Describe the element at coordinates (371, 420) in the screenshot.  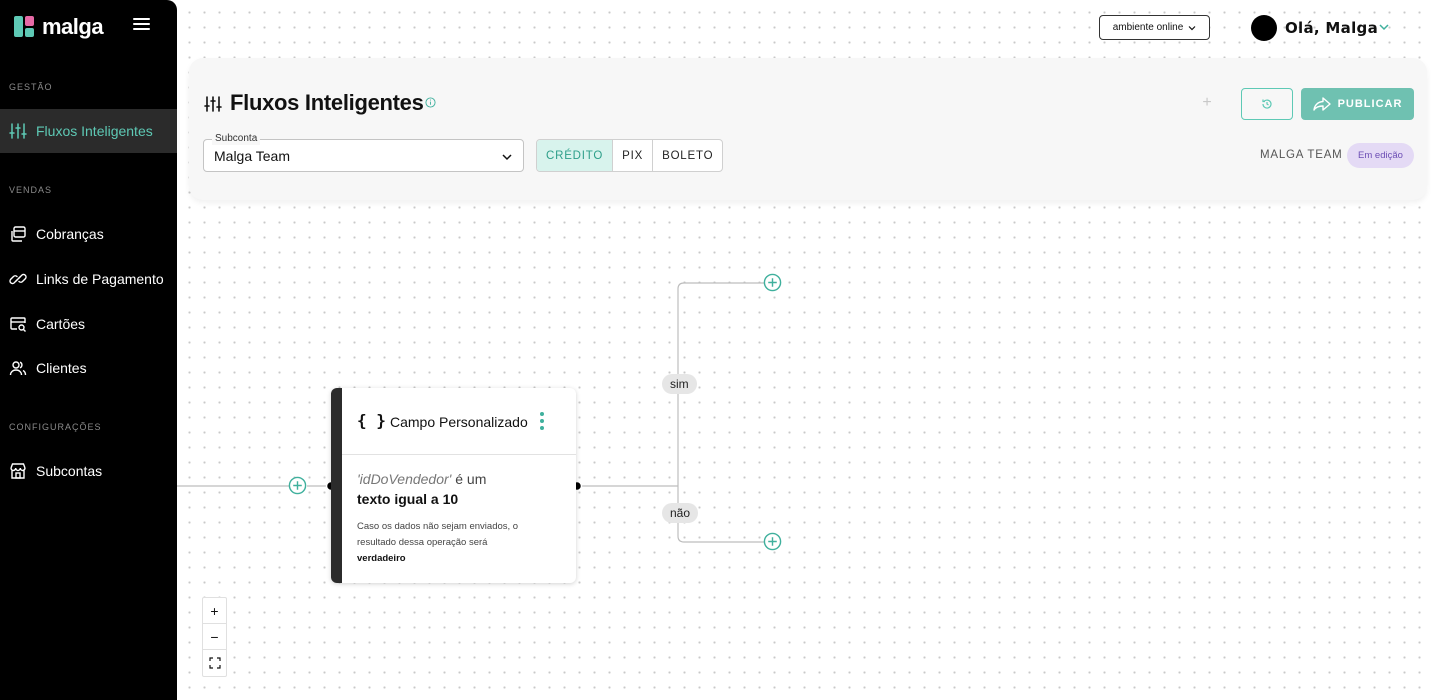
I see `braces-icon: { }` at that location.